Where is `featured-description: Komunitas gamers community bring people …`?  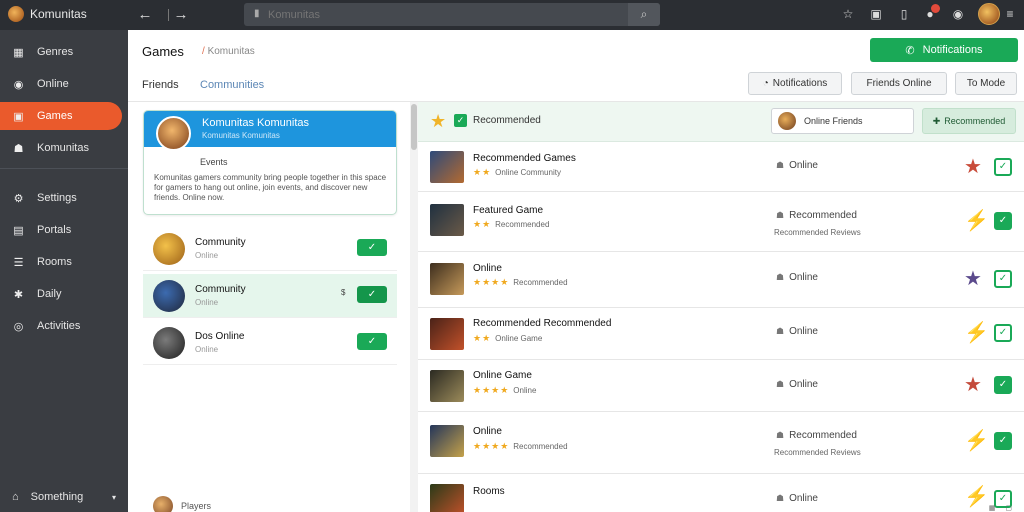
featured-description: Komunitas gamers community bring people … is located at coordinates (270, 187).